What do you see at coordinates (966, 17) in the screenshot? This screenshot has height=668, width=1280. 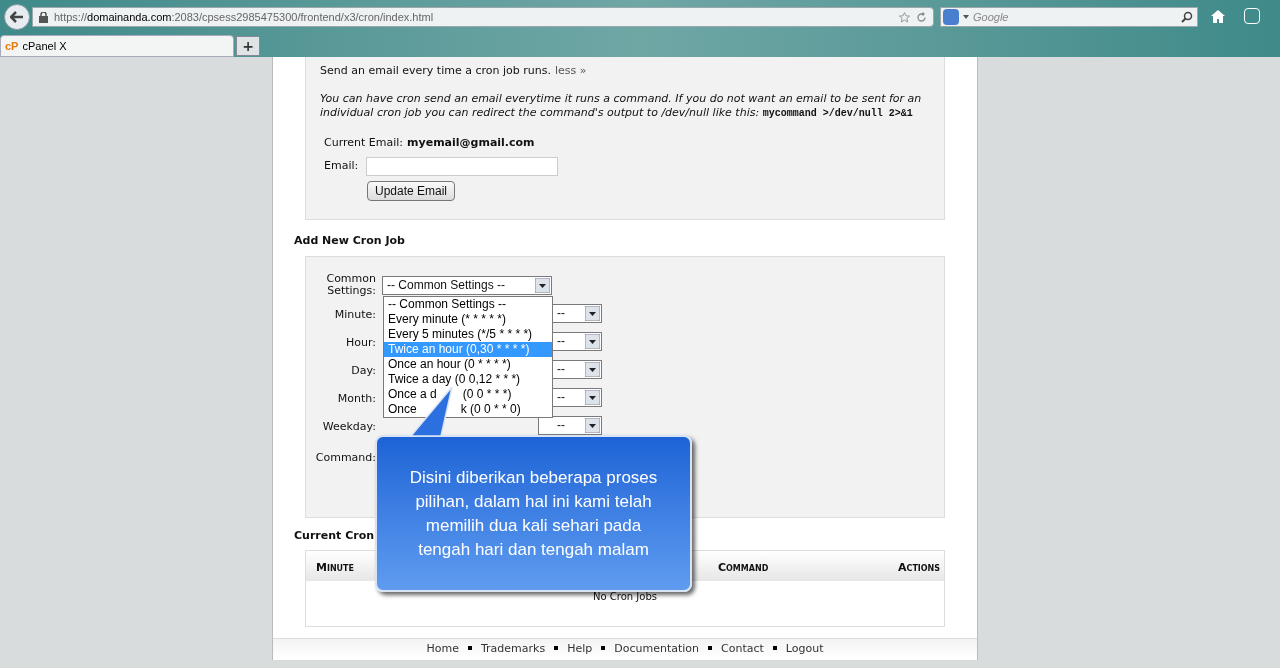 I see `caret-icon` at bounding box center [966, 17].